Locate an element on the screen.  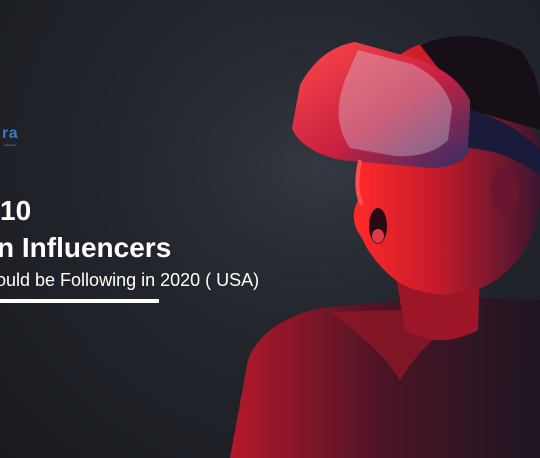
headline-line-2: n Influencers is located at coordinates (86, 247).